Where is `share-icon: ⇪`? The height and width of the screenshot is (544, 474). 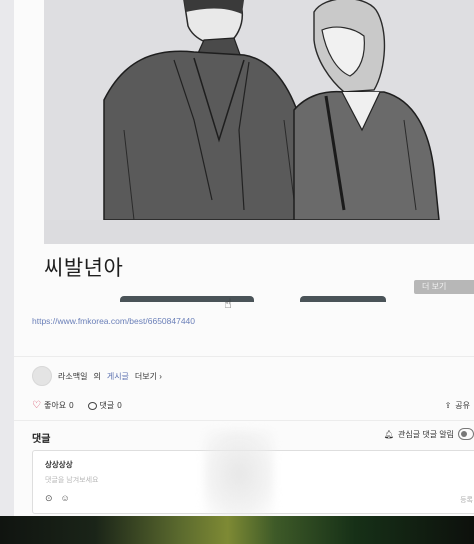
share-icon: ⇪ is located at coordinates (448, 405).